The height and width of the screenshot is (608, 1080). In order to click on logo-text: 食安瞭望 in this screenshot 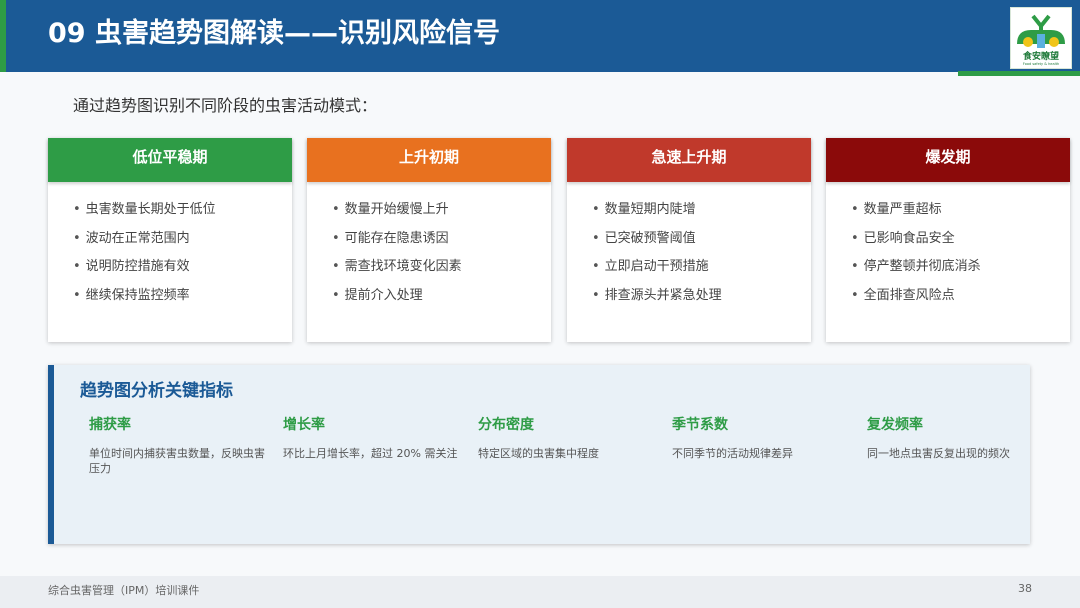, I will do `click(1040, 57)`.